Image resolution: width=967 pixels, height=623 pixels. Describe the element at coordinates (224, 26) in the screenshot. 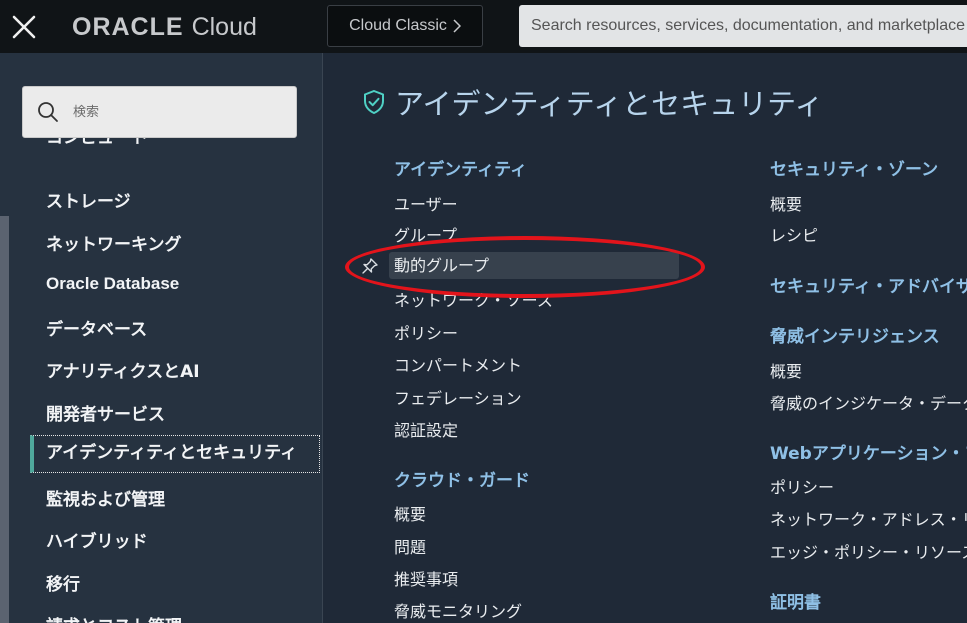

I see `logo-cloud-text: Cloud` at that location.